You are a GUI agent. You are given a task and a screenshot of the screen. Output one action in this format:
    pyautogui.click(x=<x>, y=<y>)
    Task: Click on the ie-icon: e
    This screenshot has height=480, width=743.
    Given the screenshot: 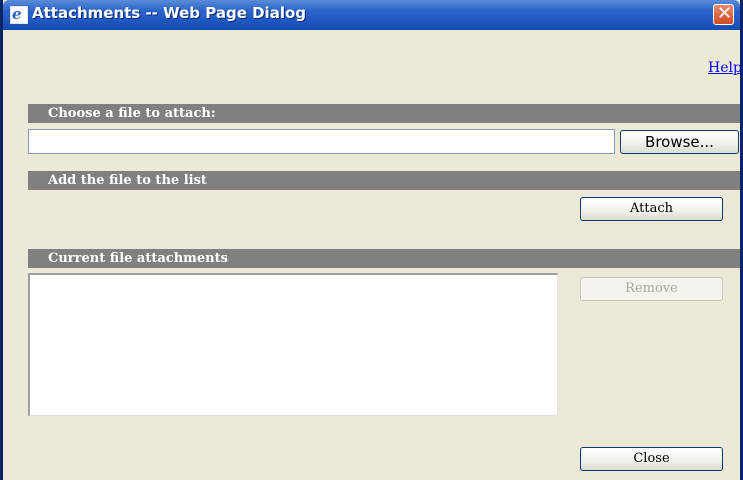 What is the action you would take?
    pyautogui.click(x=19, y=14)
    